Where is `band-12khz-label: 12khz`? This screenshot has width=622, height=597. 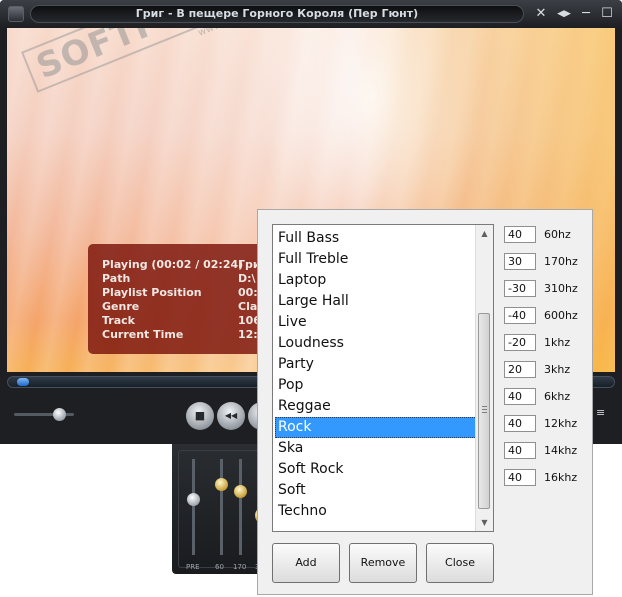
band-12khz-label: 12khz is located at coordinates (561, 423).